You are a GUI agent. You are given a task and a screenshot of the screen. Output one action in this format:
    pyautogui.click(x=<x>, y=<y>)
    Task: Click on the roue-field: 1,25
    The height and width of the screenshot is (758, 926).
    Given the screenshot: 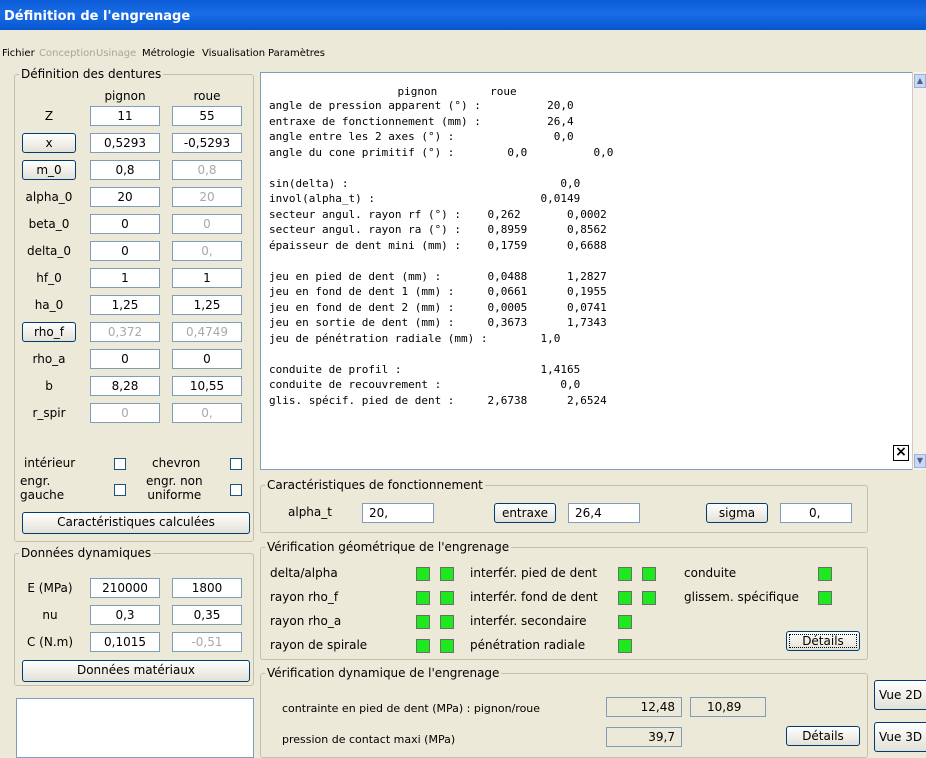 What is the action you would take?
    pyautogui.click(x=207, y=305)
    